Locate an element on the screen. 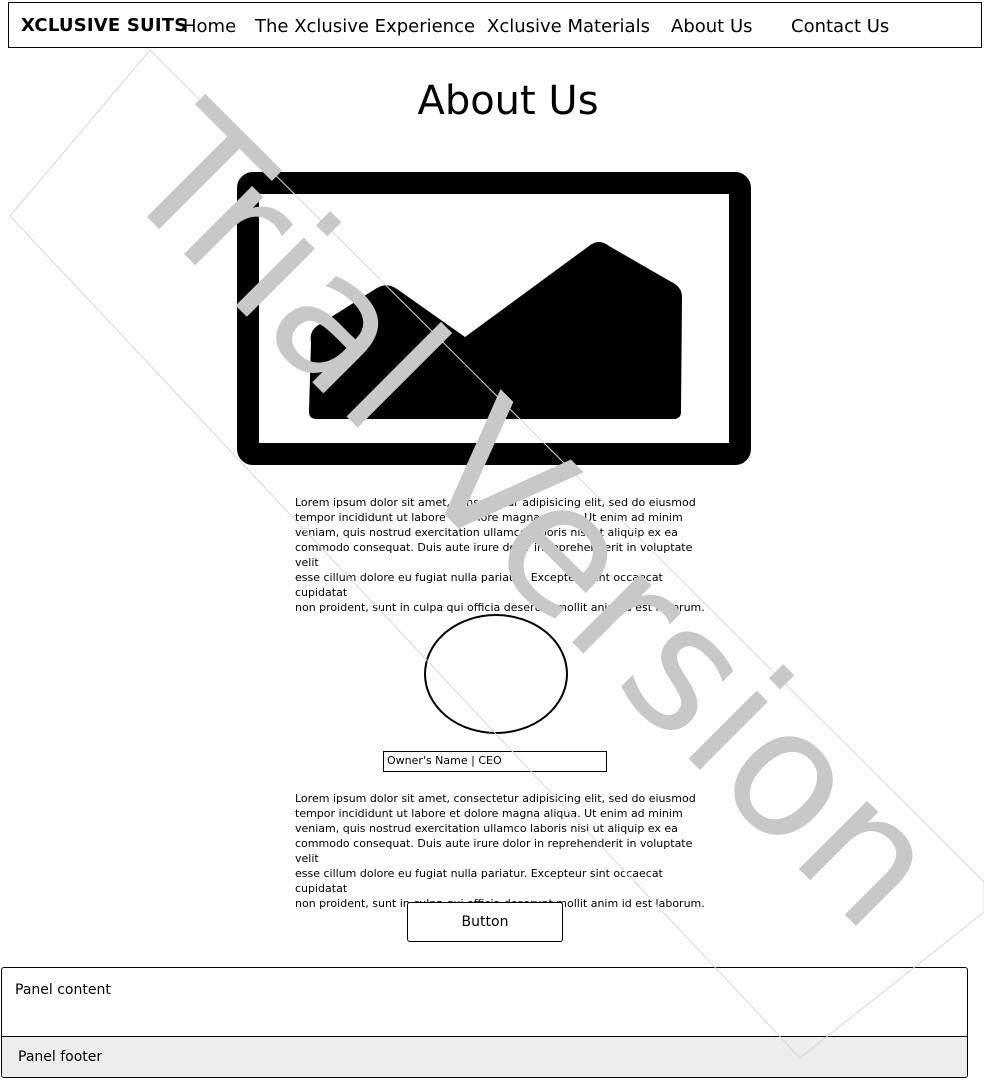  avatar-circle-icon is located at coordinates (496, 674).